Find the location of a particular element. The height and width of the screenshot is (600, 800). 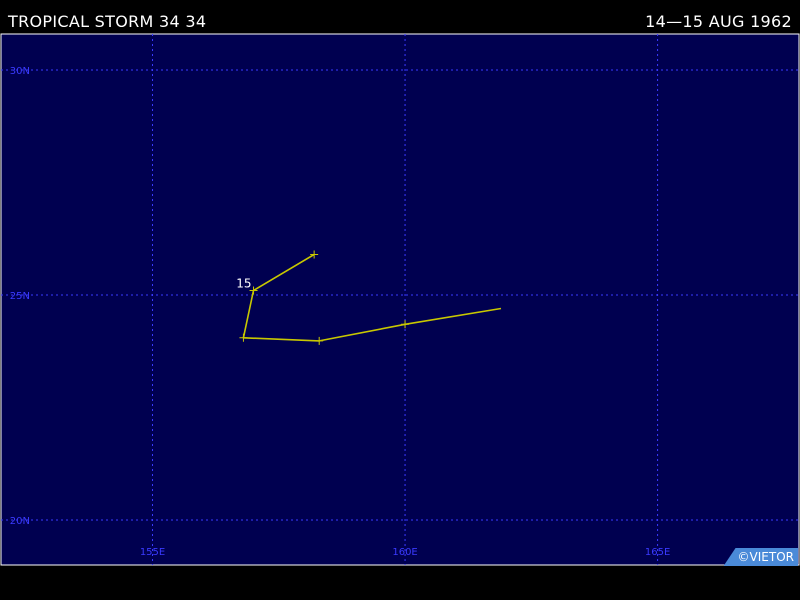

lat-label: 25N is located at coordinates (20, 296).